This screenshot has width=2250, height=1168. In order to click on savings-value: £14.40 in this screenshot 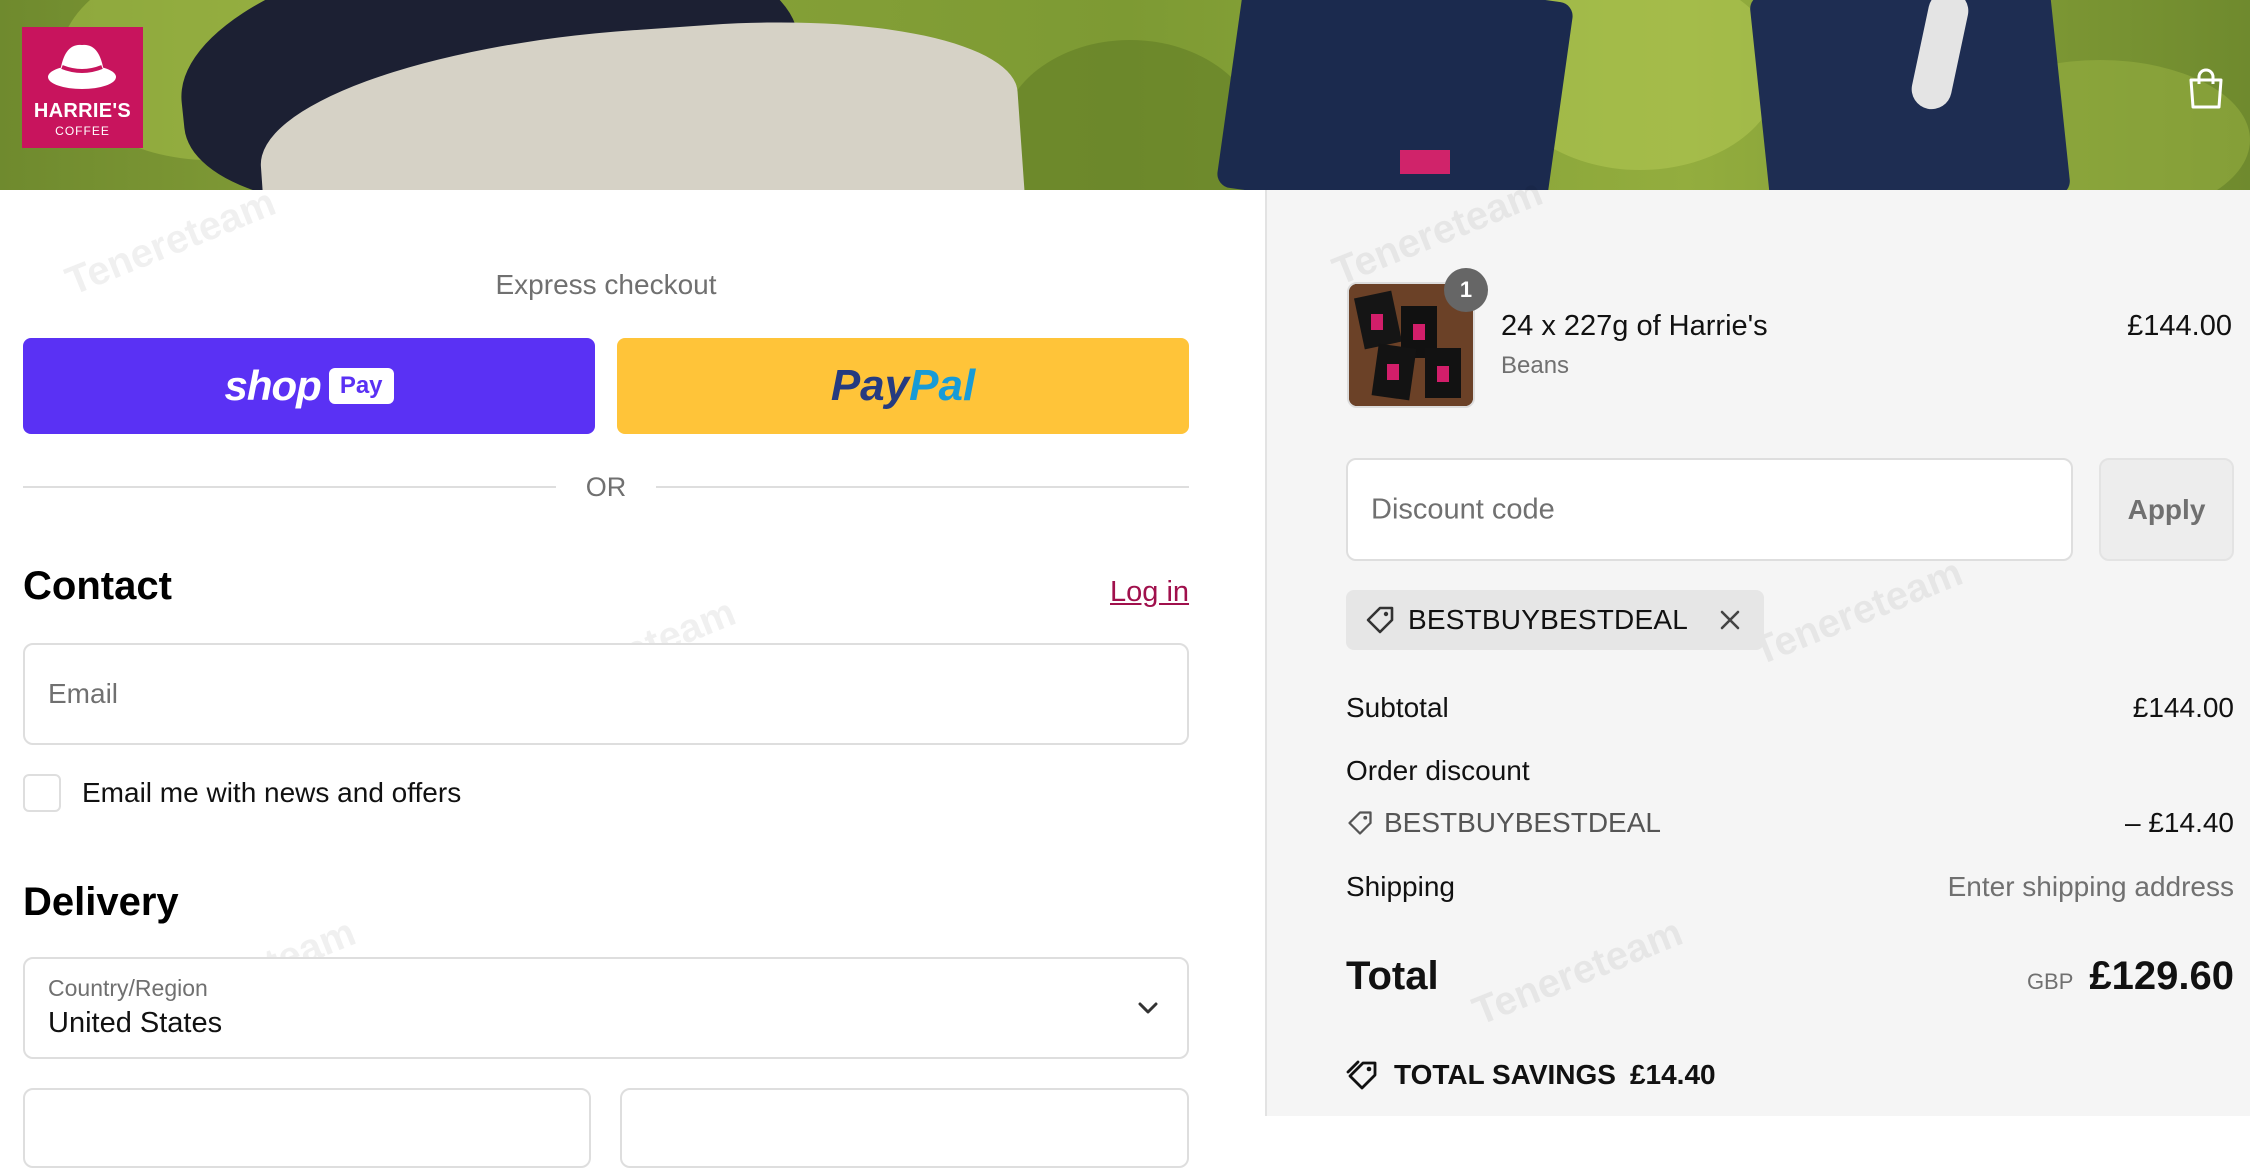, I will do `click(1672, 1074)`.